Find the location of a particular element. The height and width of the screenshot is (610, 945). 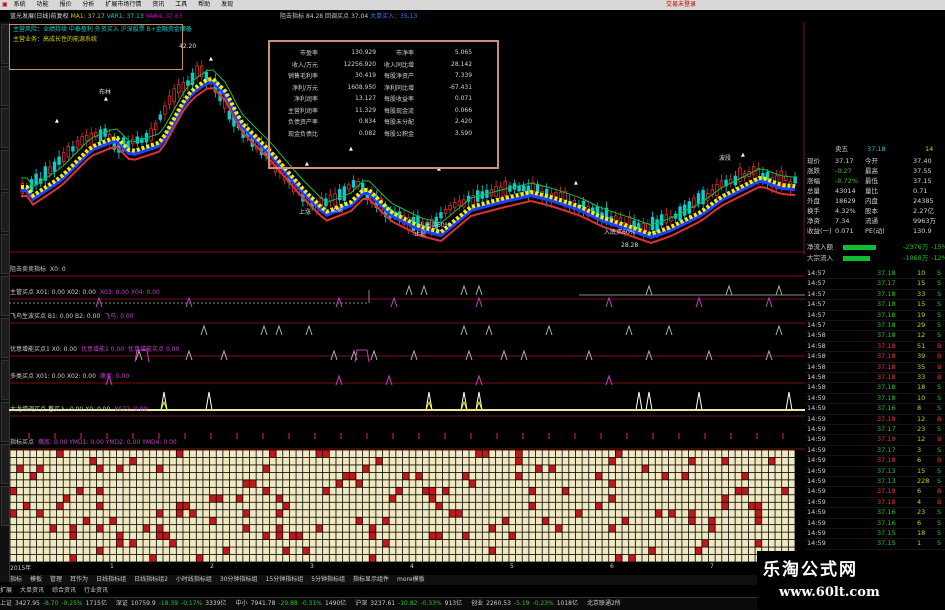

fin-row: 主营利润率 11.329 每股现金流 0.066 is located at coordinates (380, 111).